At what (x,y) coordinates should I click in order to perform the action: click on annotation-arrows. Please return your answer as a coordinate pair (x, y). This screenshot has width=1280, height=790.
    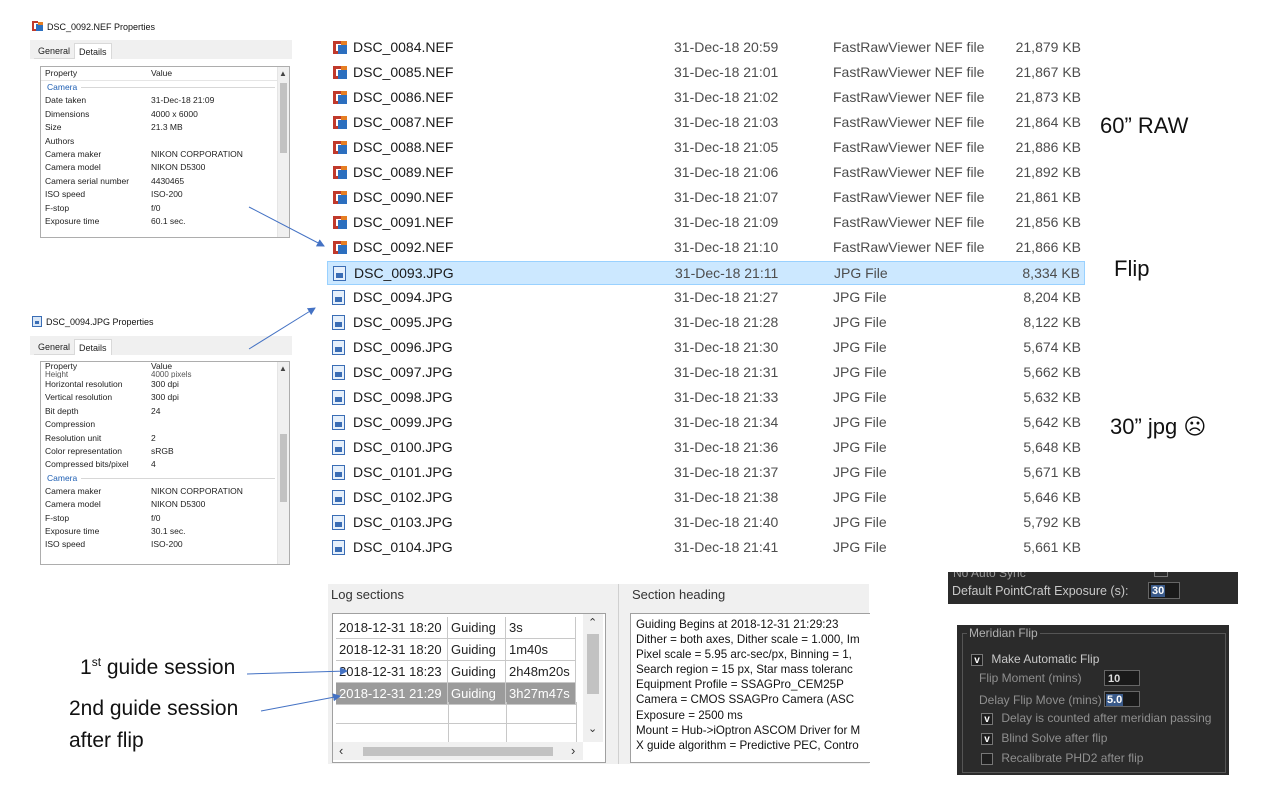
    Looking at the image, I should click on (297, 459).